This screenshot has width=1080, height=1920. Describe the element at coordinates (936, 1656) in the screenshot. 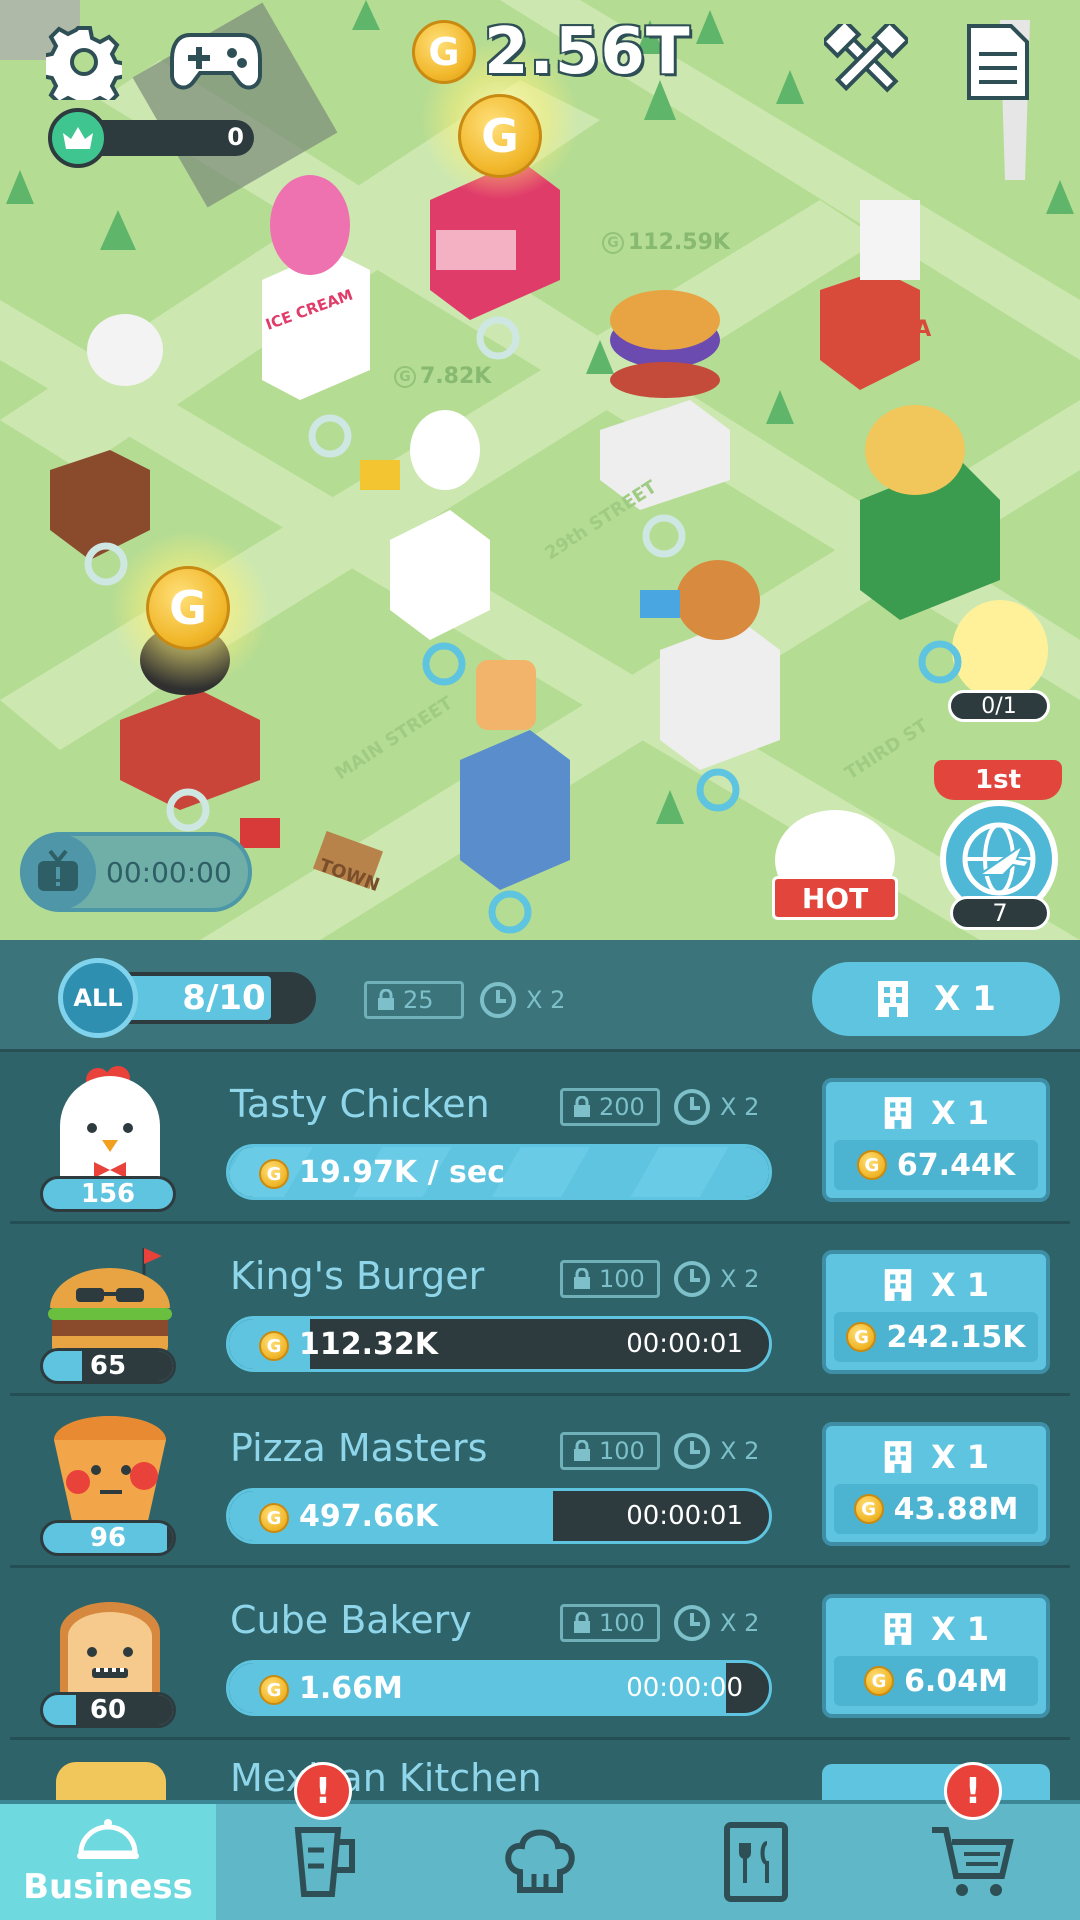

I see `buy-upgrade-button: X 1 G 6.04M` at that location.